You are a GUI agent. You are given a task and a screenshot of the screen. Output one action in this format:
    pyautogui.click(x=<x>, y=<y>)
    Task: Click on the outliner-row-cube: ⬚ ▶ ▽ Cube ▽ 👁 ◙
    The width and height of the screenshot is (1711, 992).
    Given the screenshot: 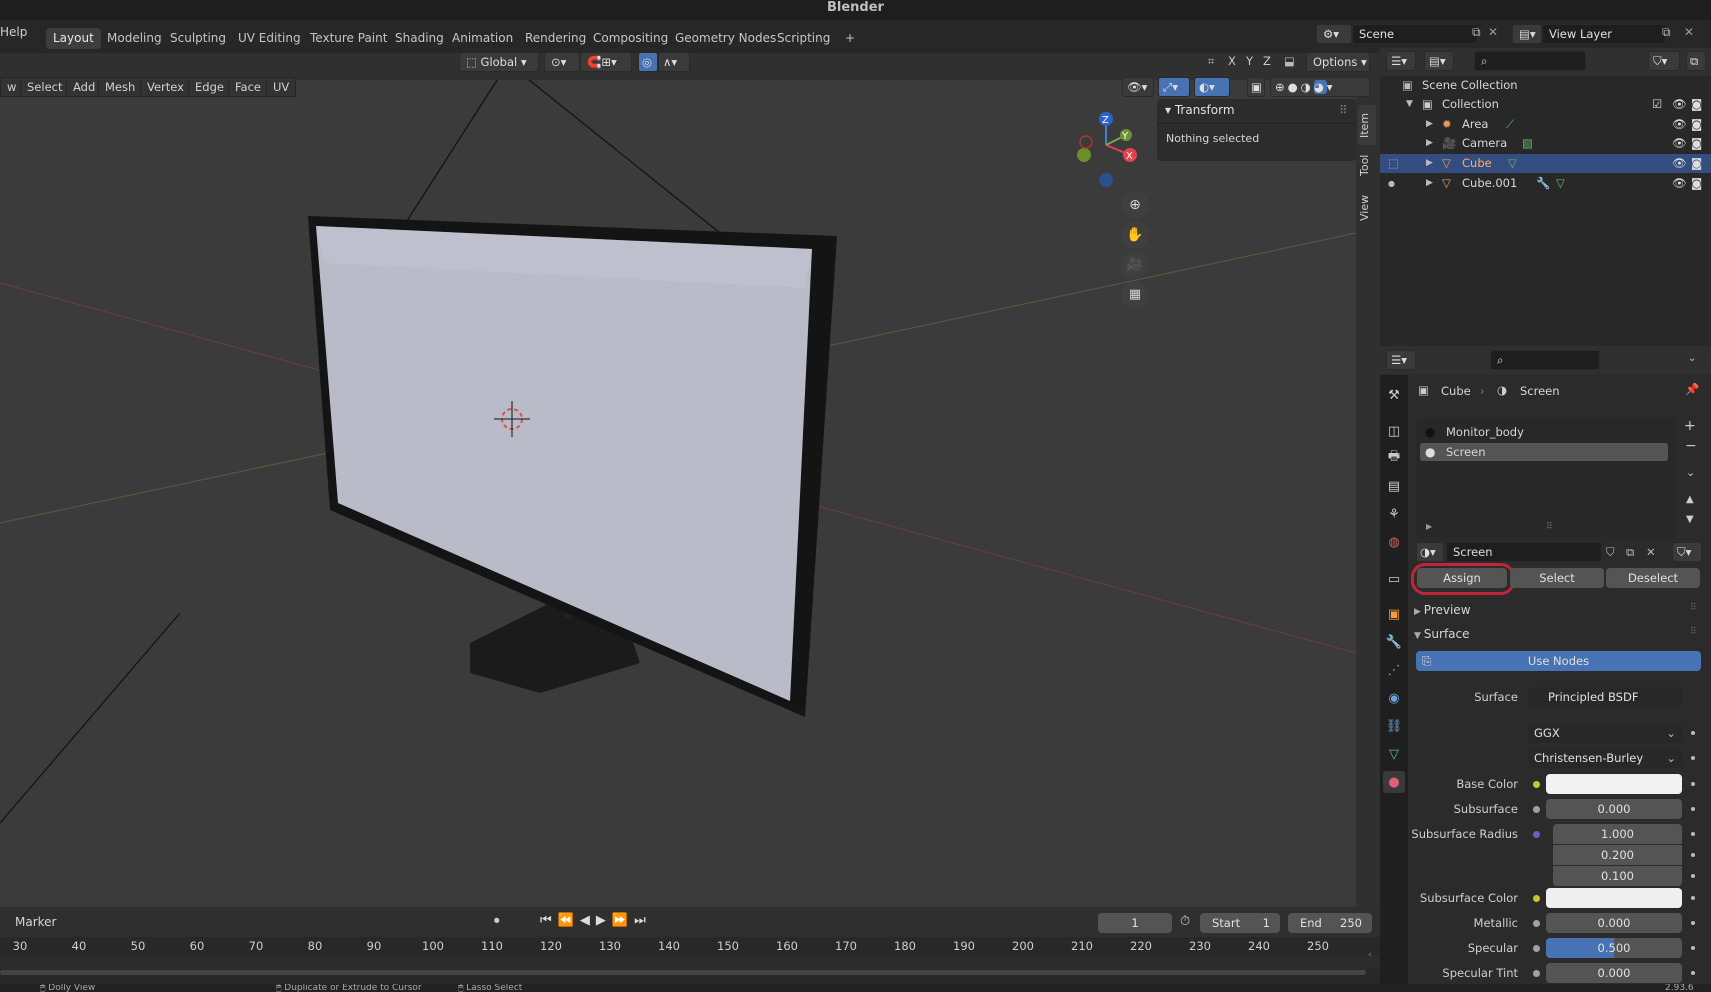 What is the action you would take?
    pyautogui.click(x=1545, y=163)
    